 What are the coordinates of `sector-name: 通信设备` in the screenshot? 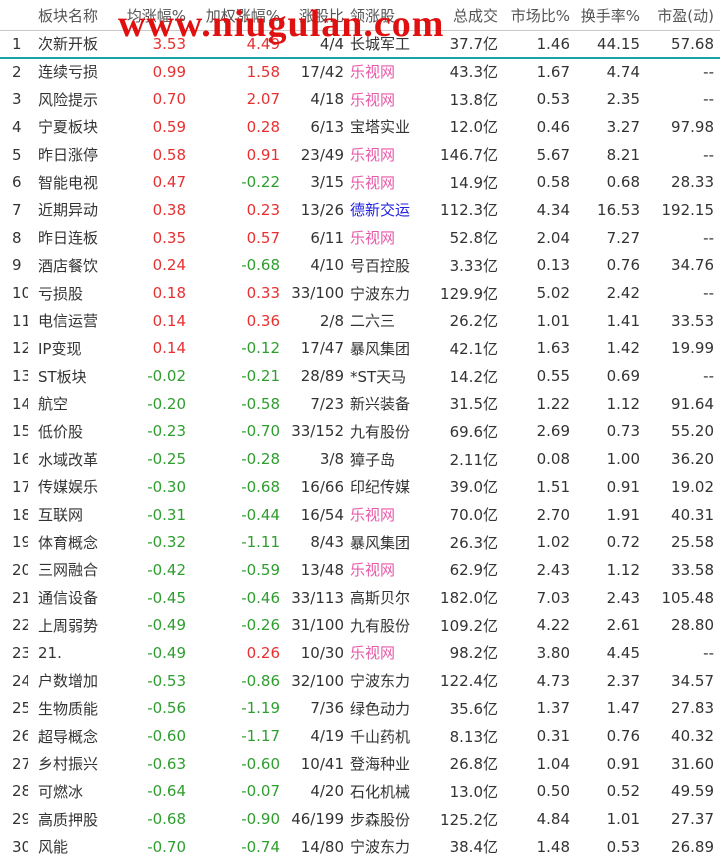 It's located at (68, 598).